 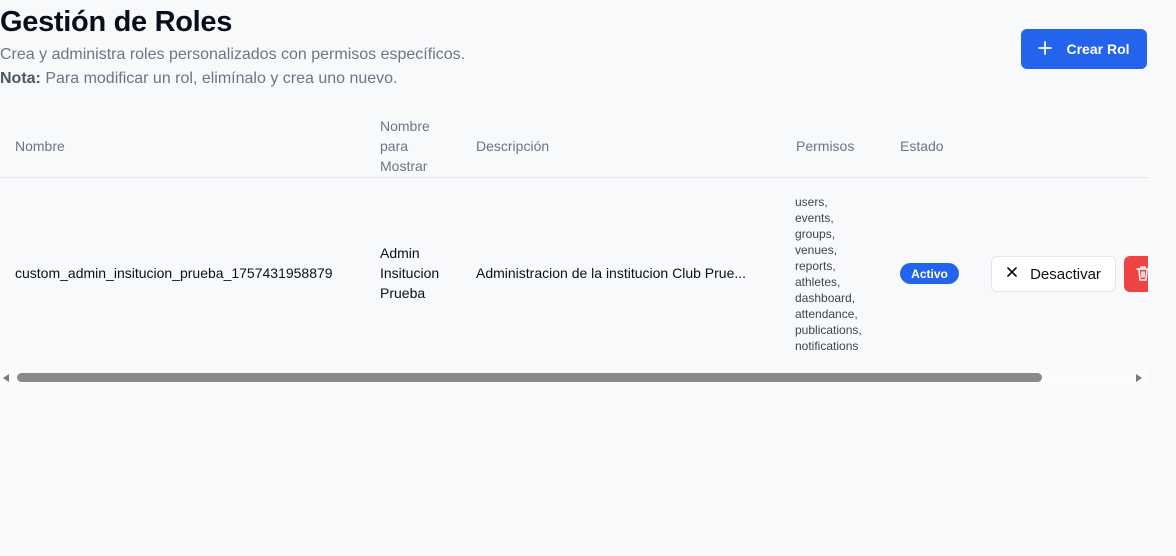 I want to click on column-header-permissions: Permisos, so click(x=825, y=146).